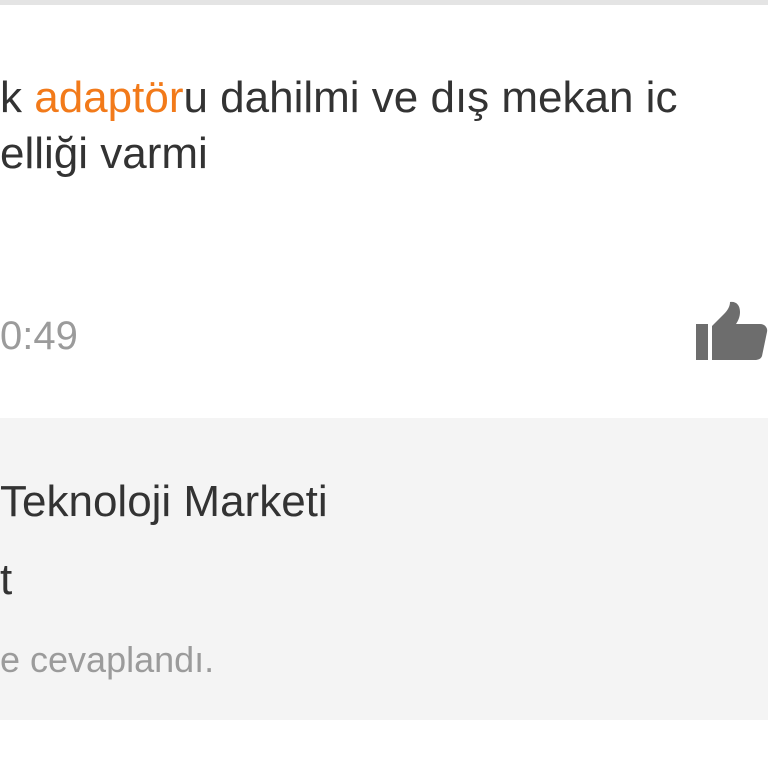 Image resolution: width=768 pixels, height=768 pixels. I want to click on answer-text: t, so click(6, 579).